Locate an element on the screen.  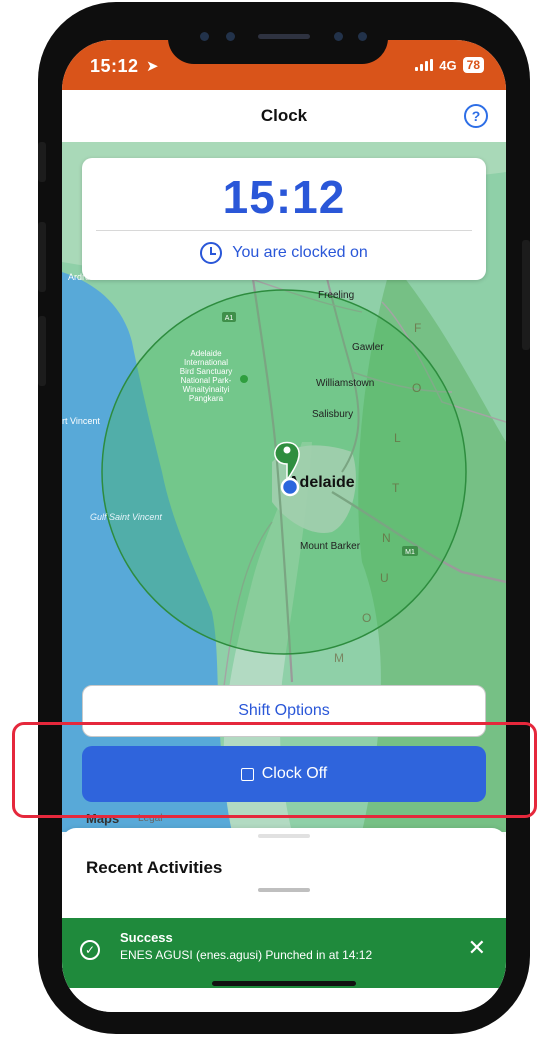
svg-text: International is located at coordinates (206, 362).